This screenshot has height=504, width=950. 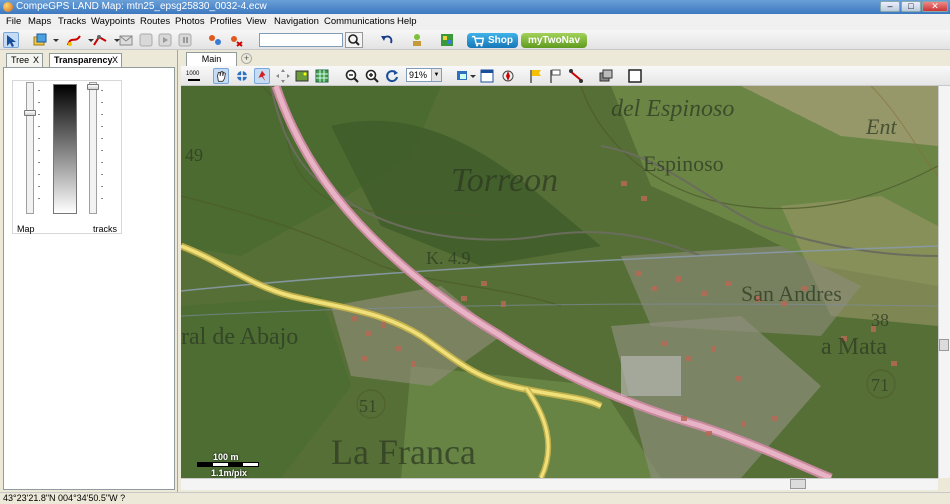 What do you see at coordinates (165, 40) in the screenshot?
I see `play-icon` at bounding box center [165, 40].